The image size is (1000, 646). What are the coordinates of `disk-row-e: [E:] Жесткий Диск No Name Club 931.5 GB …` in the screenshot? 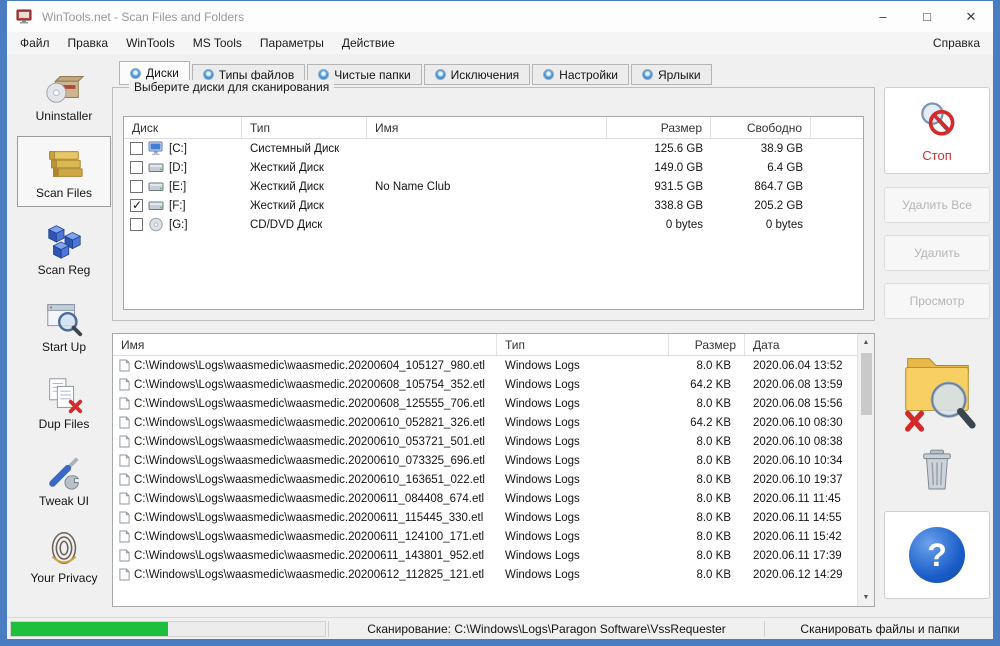 It's located at (493, 186).